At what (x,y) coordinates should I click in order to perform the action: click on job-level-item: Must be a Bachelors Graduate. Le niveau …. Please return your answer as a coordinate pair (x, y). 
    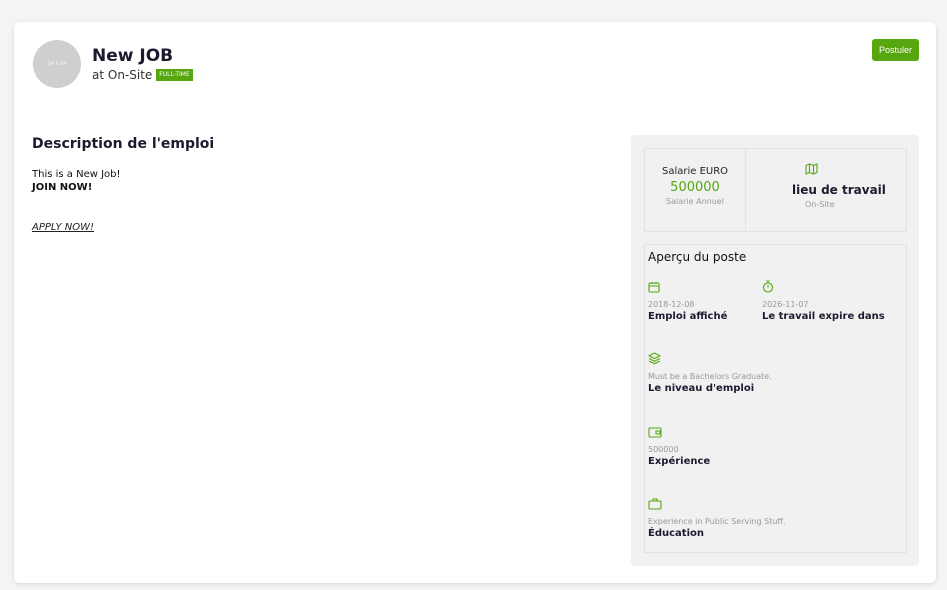
    Looking at the image, I should click on (710, 372).